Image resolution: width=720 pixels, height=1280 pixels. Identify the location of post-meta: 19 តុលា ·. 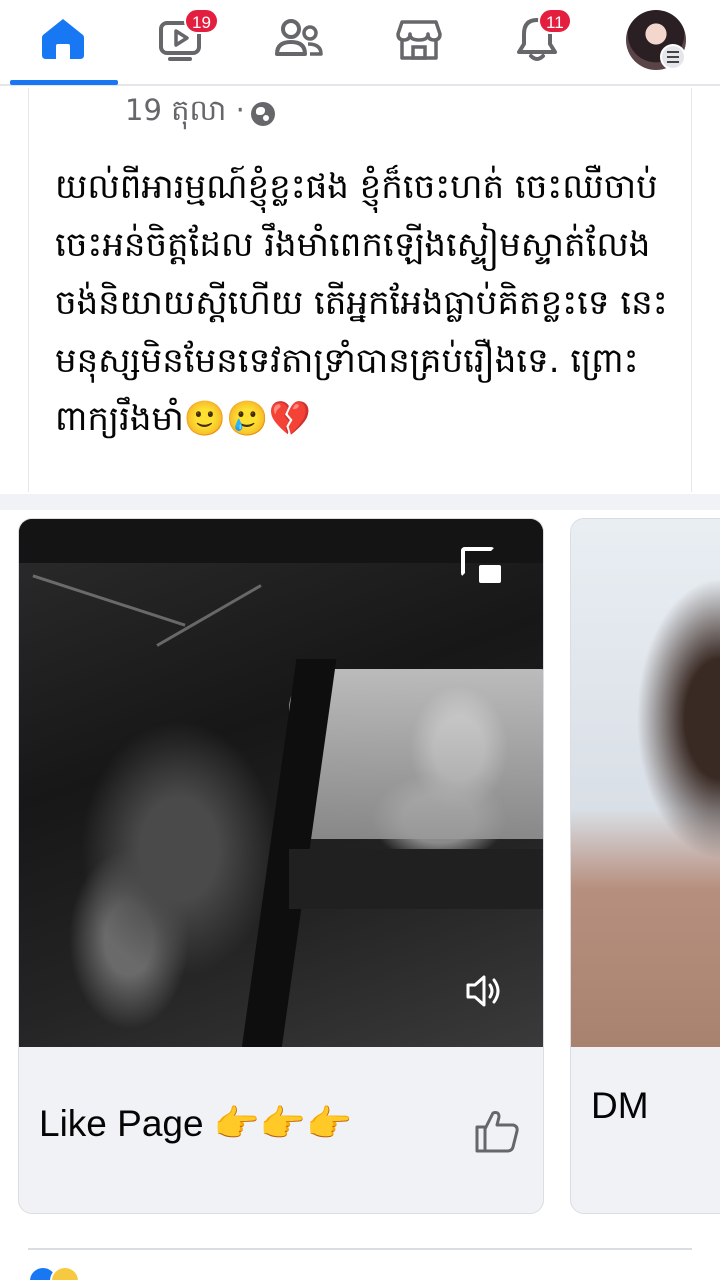
(200, 114).